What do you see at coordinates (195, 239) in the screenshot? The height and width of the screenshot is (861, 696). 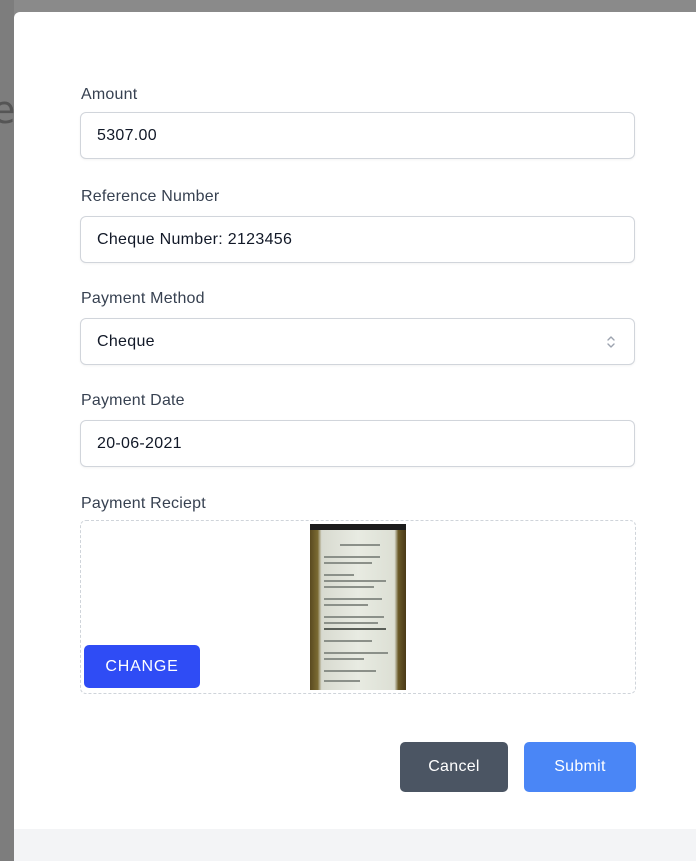 I see `reference-number-value: Cheque Number: 2123456` at bounding box center [195, 239].